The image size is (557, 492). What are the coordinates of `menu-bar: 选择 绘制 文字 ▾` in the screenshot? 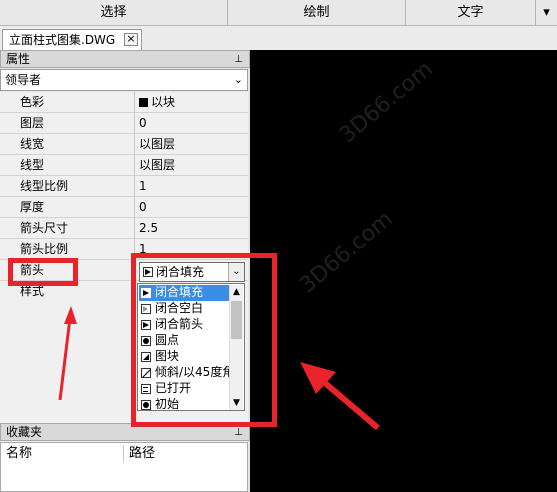 It's located at (278, 13).